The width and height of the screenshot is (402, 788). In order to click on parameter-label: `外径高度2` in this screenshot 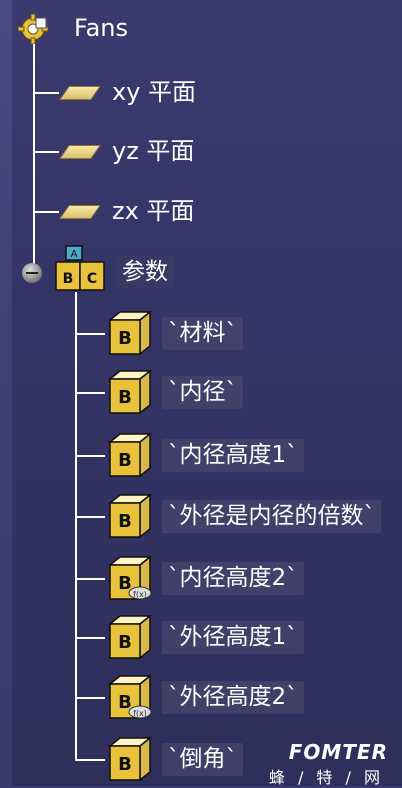, I will do `click(233, 697)`.